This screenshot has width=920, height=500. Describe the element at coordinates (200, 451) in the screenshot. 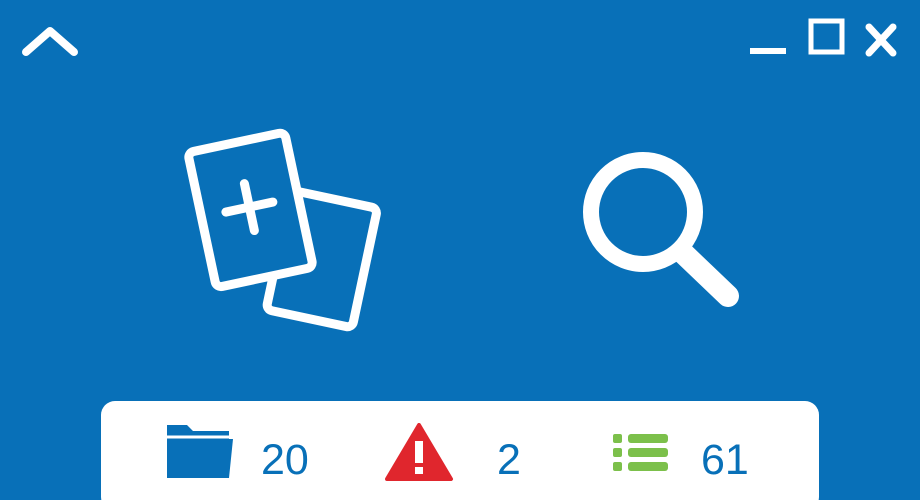

I see `folder-icon` at that location.